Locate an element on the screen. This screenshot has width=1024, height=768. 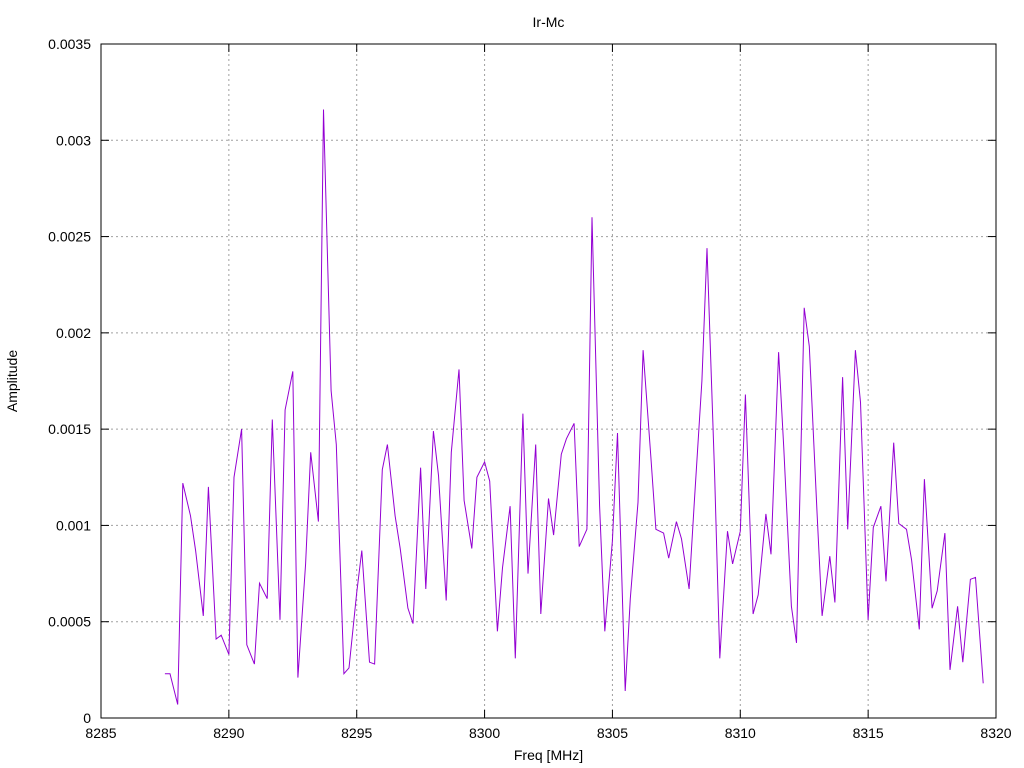
x-tick-label: 8320 is located at coordinates (995, 733).